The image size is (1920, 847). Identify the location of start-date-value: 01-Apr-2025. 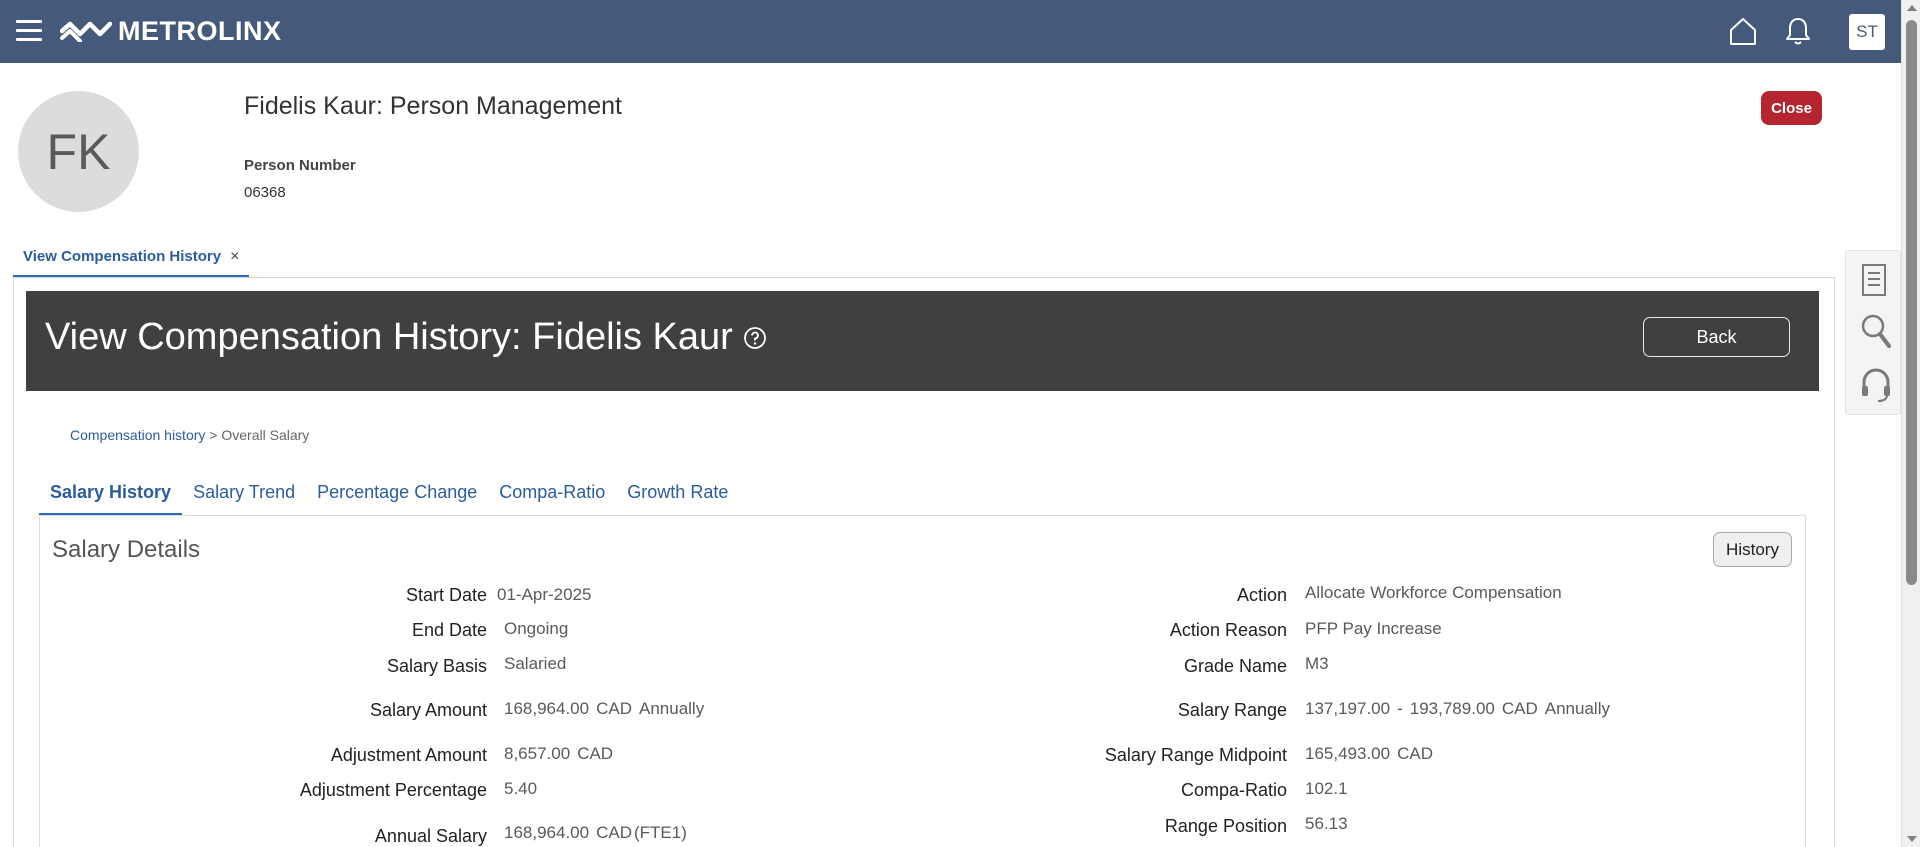
(544, 594).